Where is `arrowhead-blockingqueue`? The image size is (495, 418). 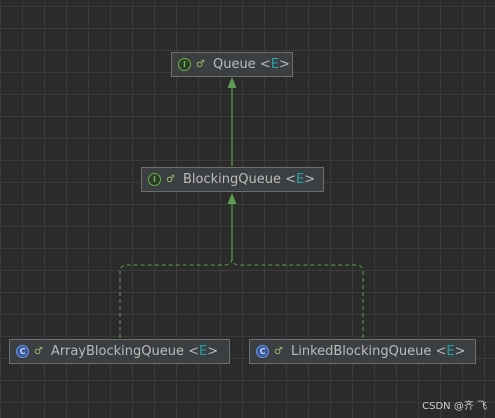 arrowhead-blockingqueue is located at coordinates (232, 198).